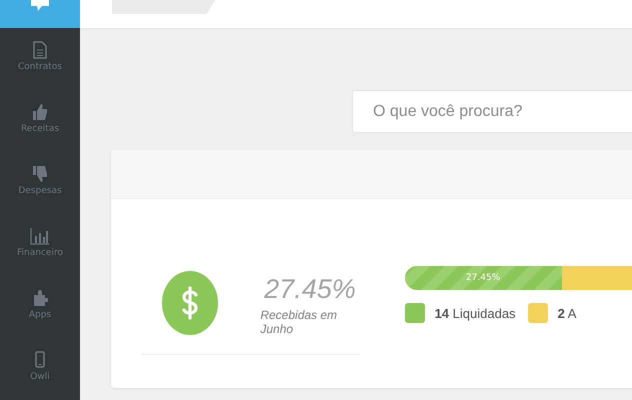  Describe the element at coordinates (475, 313) in the screenshot. I see `legend-label: 14 Liquidadas` at that location.